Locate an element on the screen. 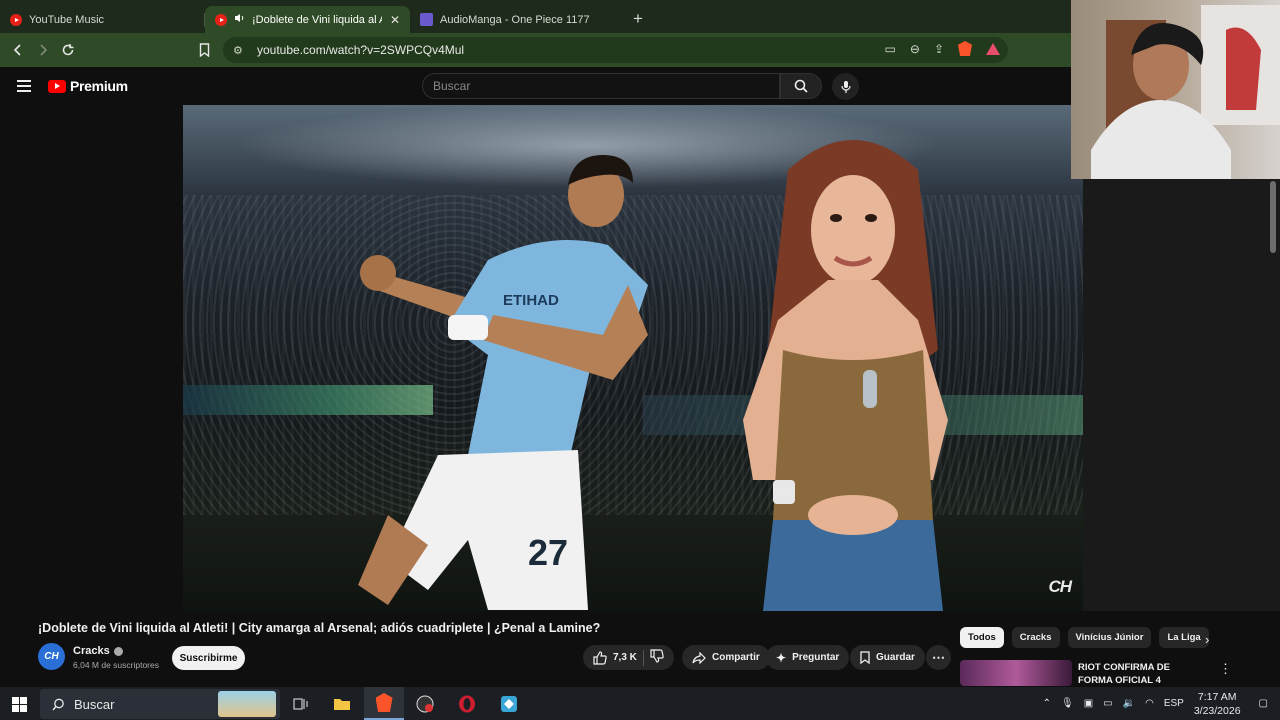 The width and height of the screenshot is (1280, 720). footballer-figure: ETIHAD 27 is located at coordinates (503, 382).